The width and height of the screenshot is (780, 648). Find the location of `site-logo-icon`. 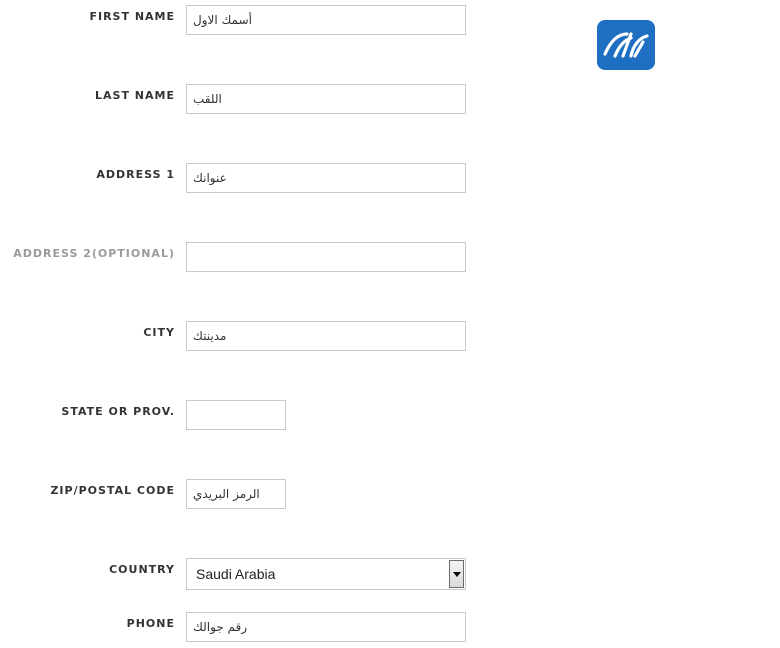

site-logo-icon is located at coordinates (626, 45).